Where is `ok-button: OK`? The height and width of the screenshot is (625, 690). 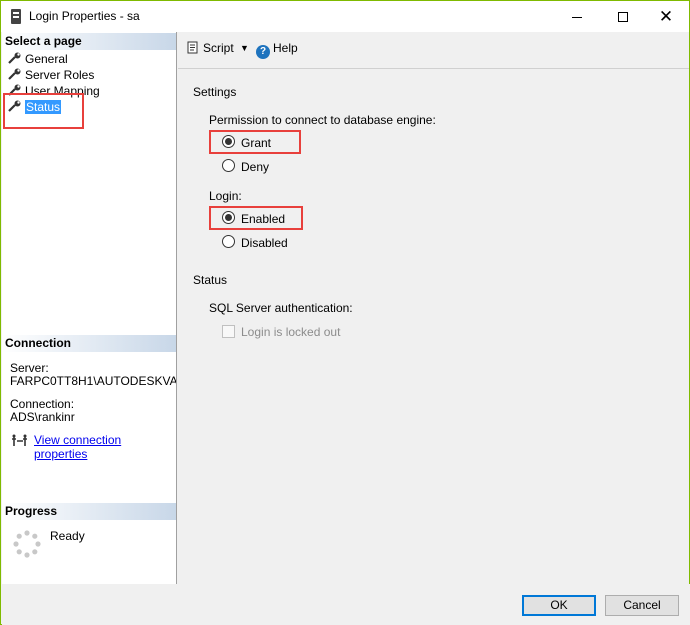
ok-button: OK is located at coordinates (559, 605).